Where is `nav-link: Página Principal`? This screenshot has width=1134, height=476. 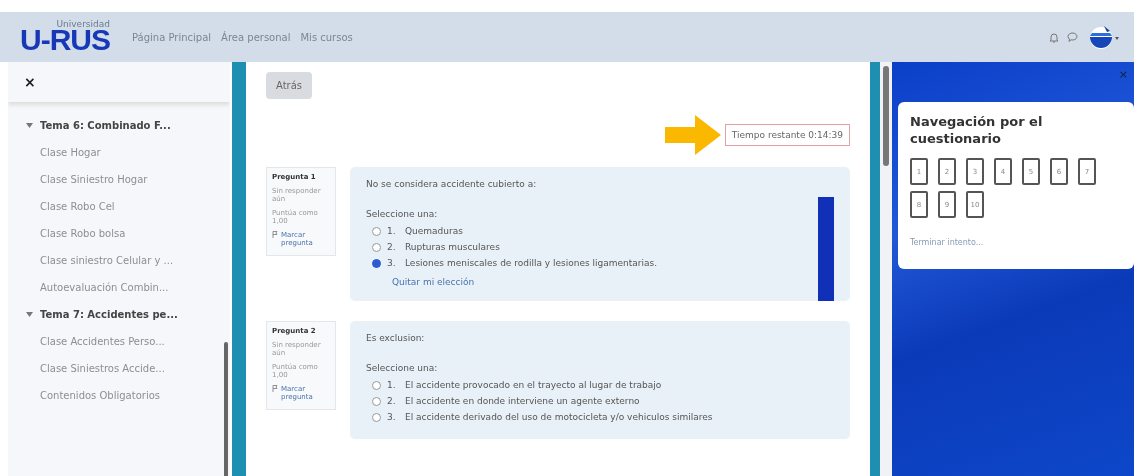
nav-link: Página Principal is located at coordinates (172, 37).